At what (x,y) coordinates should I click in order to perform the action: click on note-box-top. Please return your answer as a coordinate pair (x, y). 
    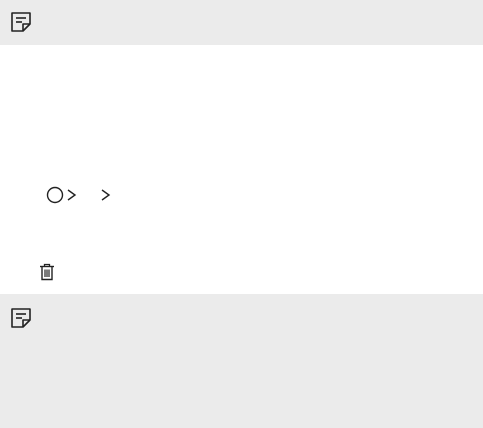
    Looking at the image, I should click on (241, 22).